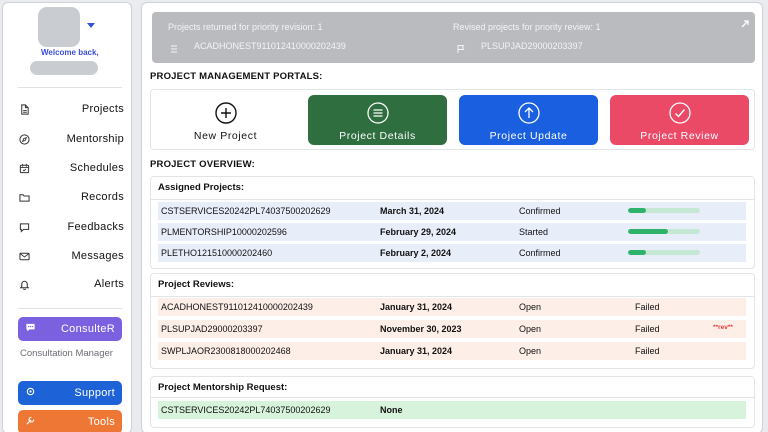 The height and width of the screenshot is (432, 768). Describe the element at coordinates (101, 422) in the screenshot. I see `tools-label: Tools` at that location.